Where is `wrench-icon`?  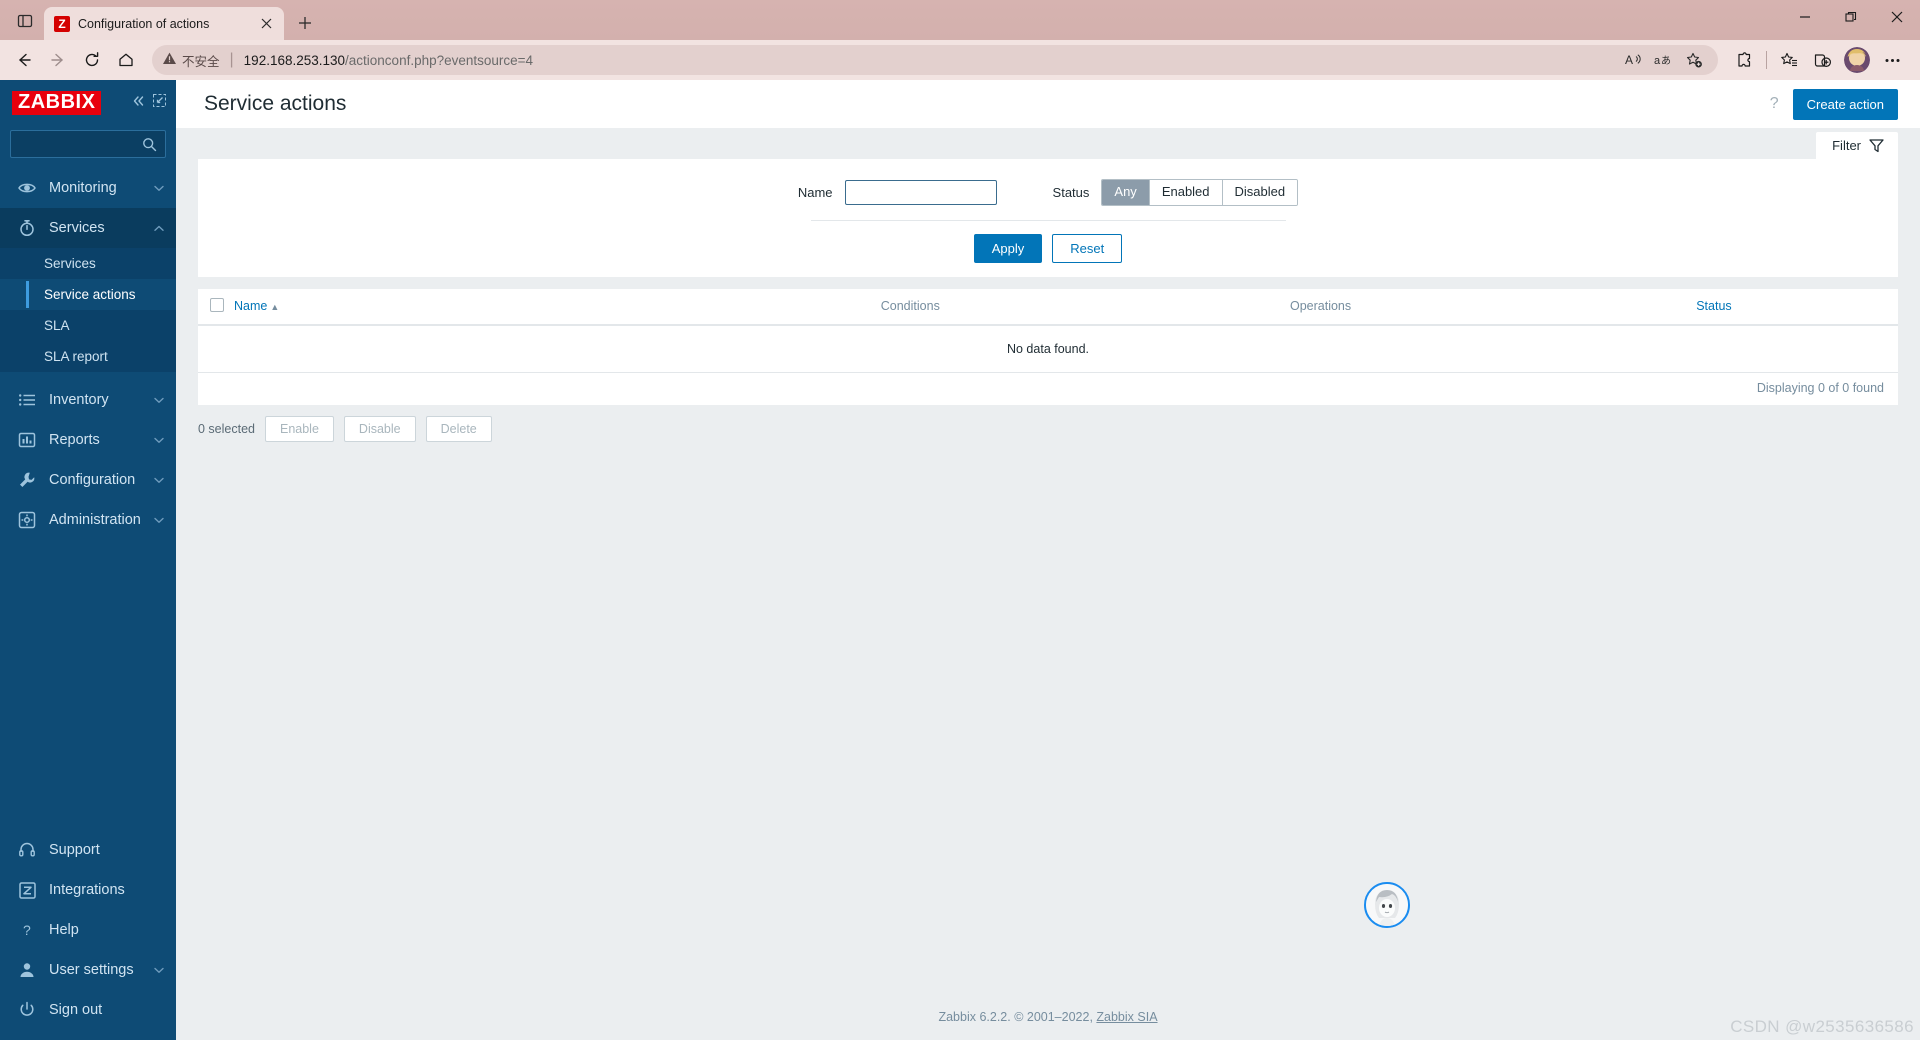 wrench-icon is located at coordinates (27, 480).